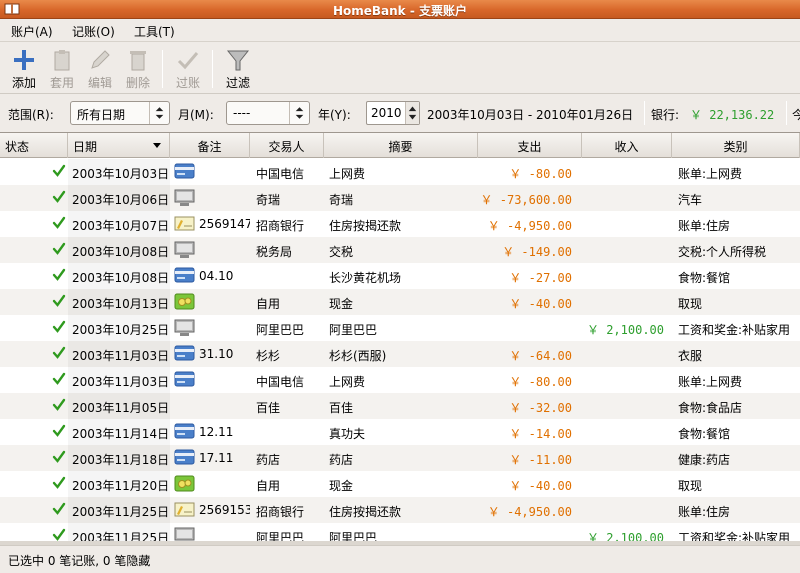  What do you see at coordinates (400, 532) in the screenshot?
I see `table-row: 2003年11月25日 阿里巴巴 阿里巴巴 ￥ 2,100.00 工资和奖金:补贴家用` at bounding box center [400, 532].